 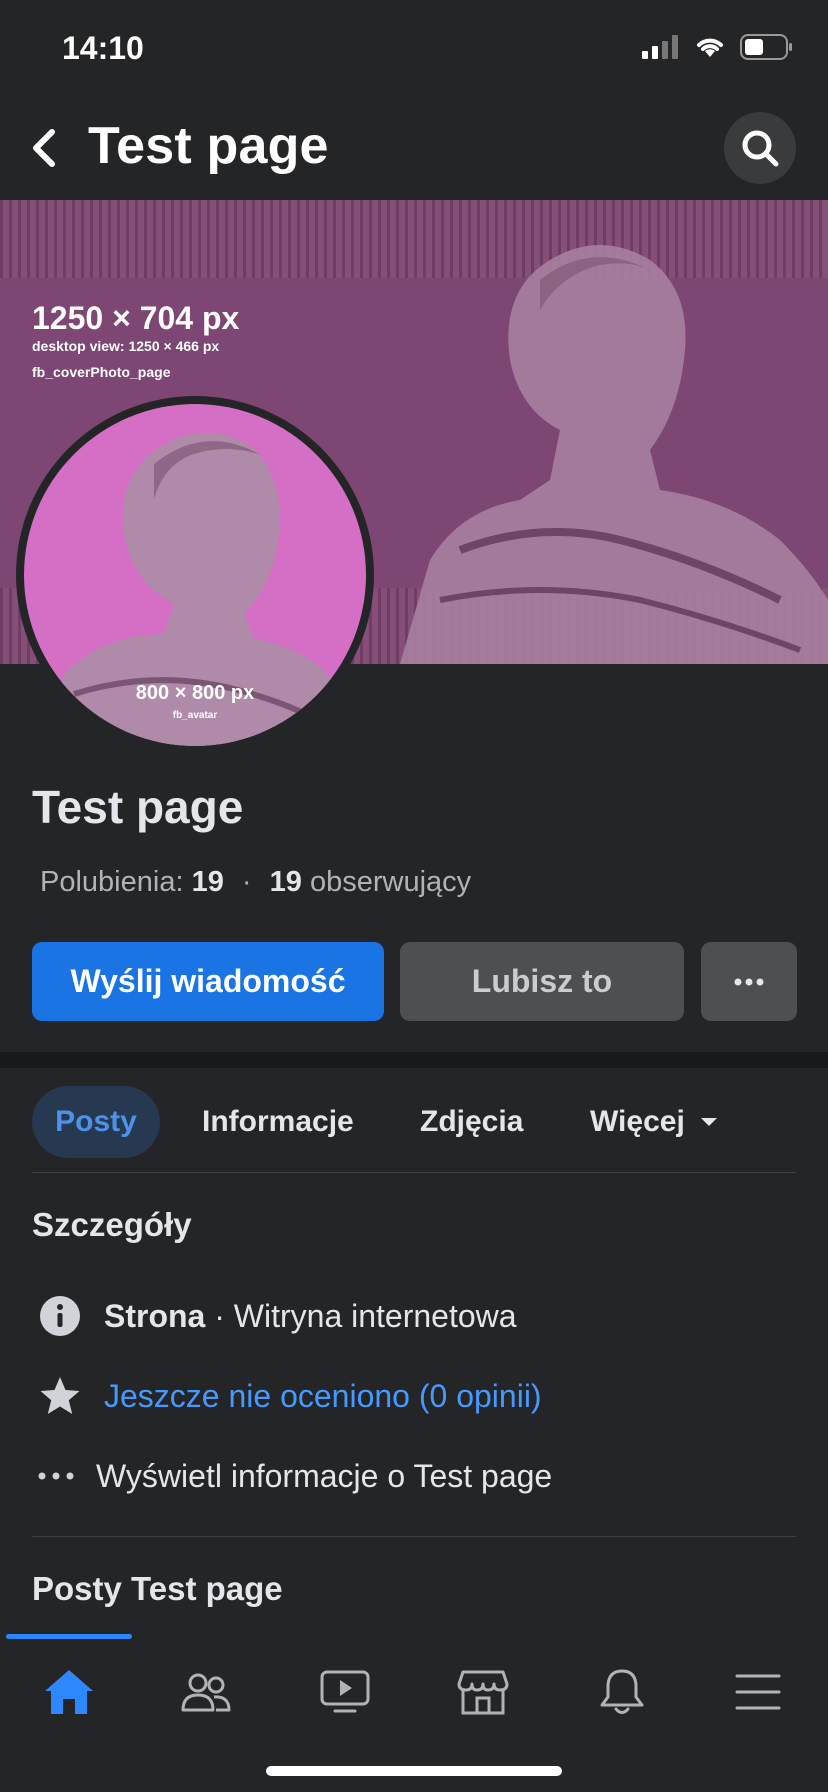 I want to click on likes-count: 19, so click(x=207, y=882).